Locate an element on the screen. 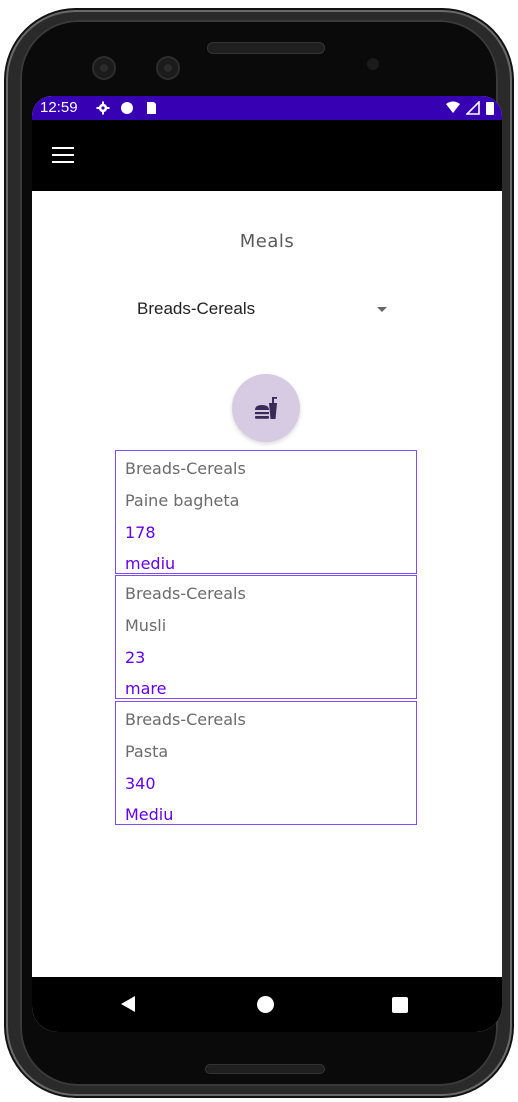 This screenshot has width=518, height=1102. meal-calories: 340 is located at coordinates (140, 783).